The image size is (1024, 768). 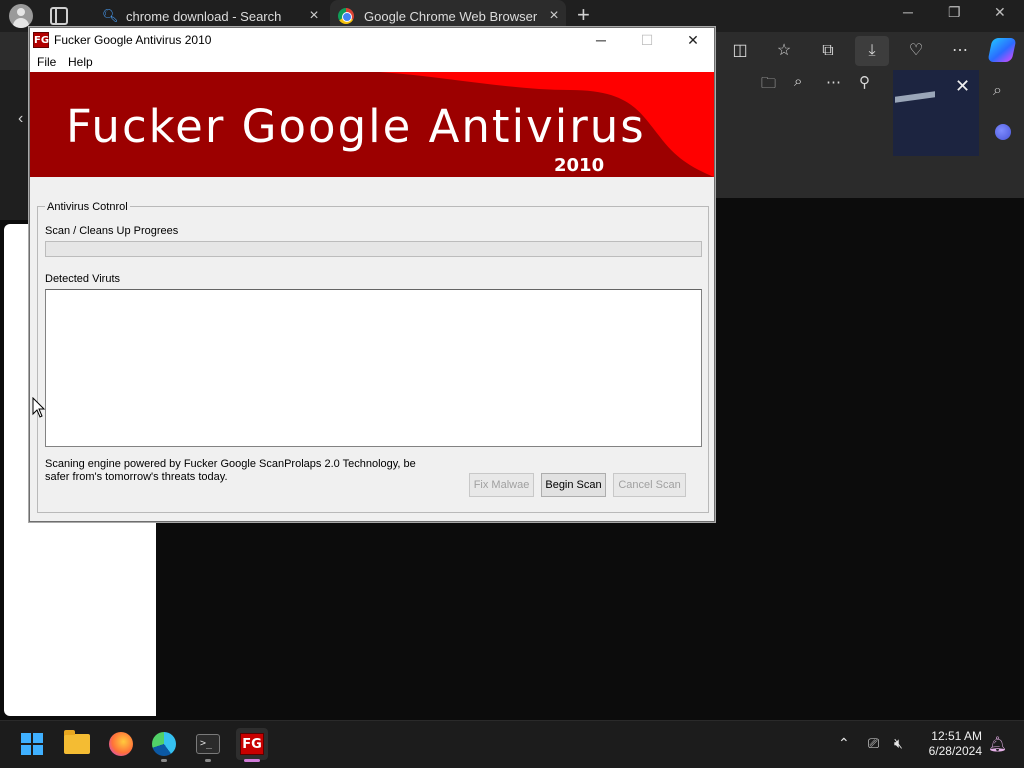 What do you see at coordinates (208, 760) in the screenshot?
I see `terminal-running-indicator` at bounding box center [208, 760].